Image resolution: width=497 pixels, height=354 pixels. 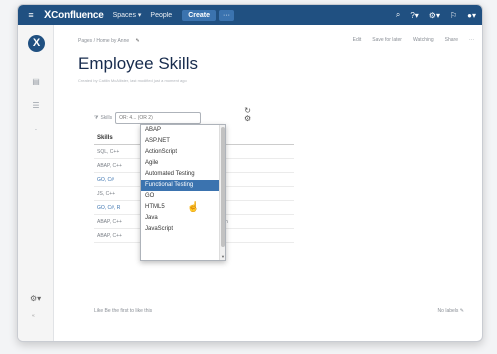 I want to click on watching-button: Watching, so click(x=423, y=40).